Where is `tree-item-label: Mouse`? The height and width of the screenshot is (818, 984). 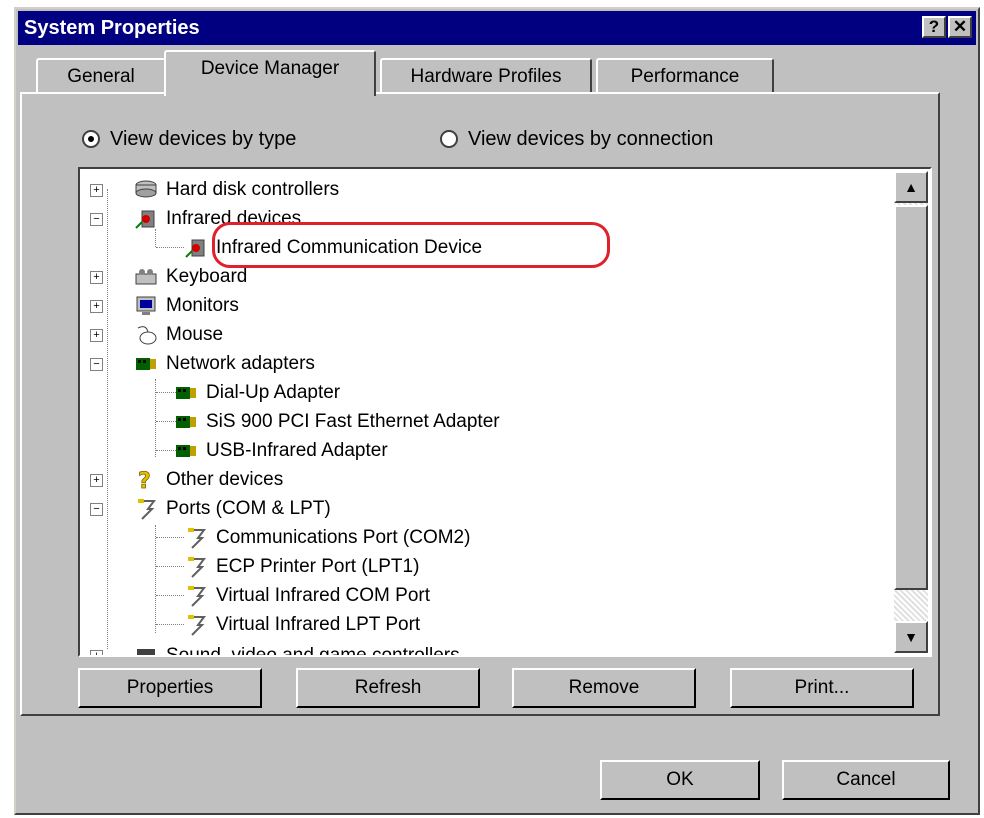 tree-item-label: Mouse is located at coordinates (195, 334).